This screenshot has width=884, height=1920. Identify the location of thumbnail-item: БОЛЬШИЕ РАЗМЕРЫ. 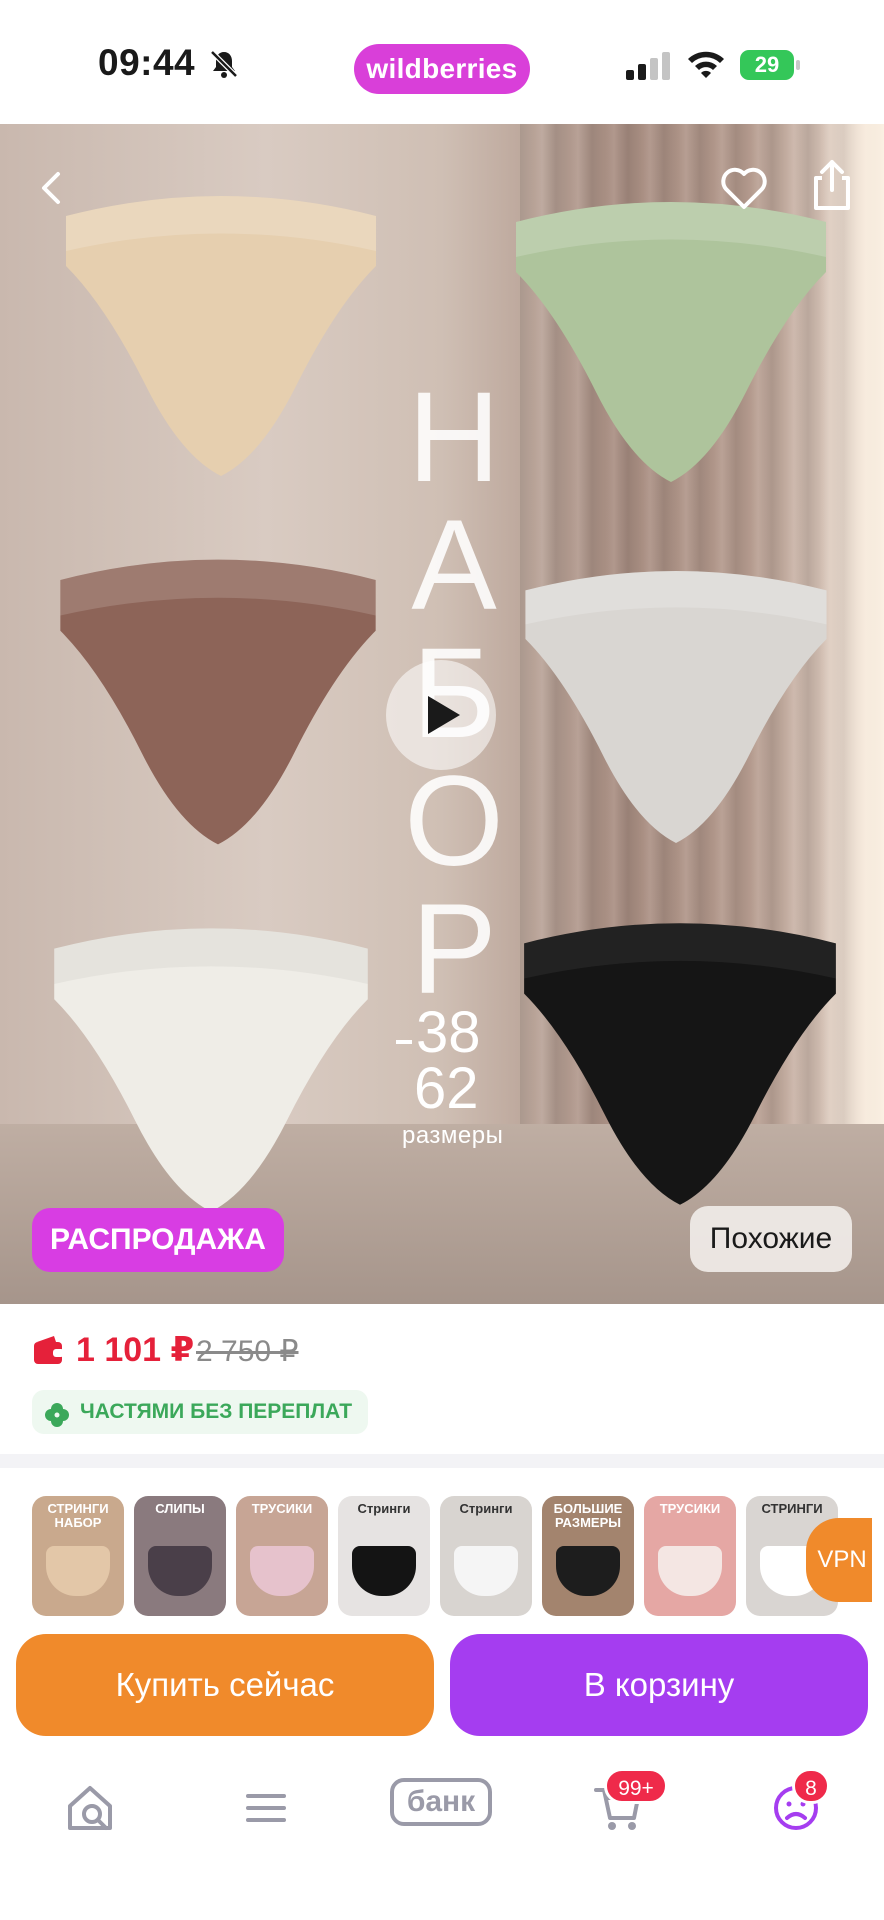
(588, 1556).